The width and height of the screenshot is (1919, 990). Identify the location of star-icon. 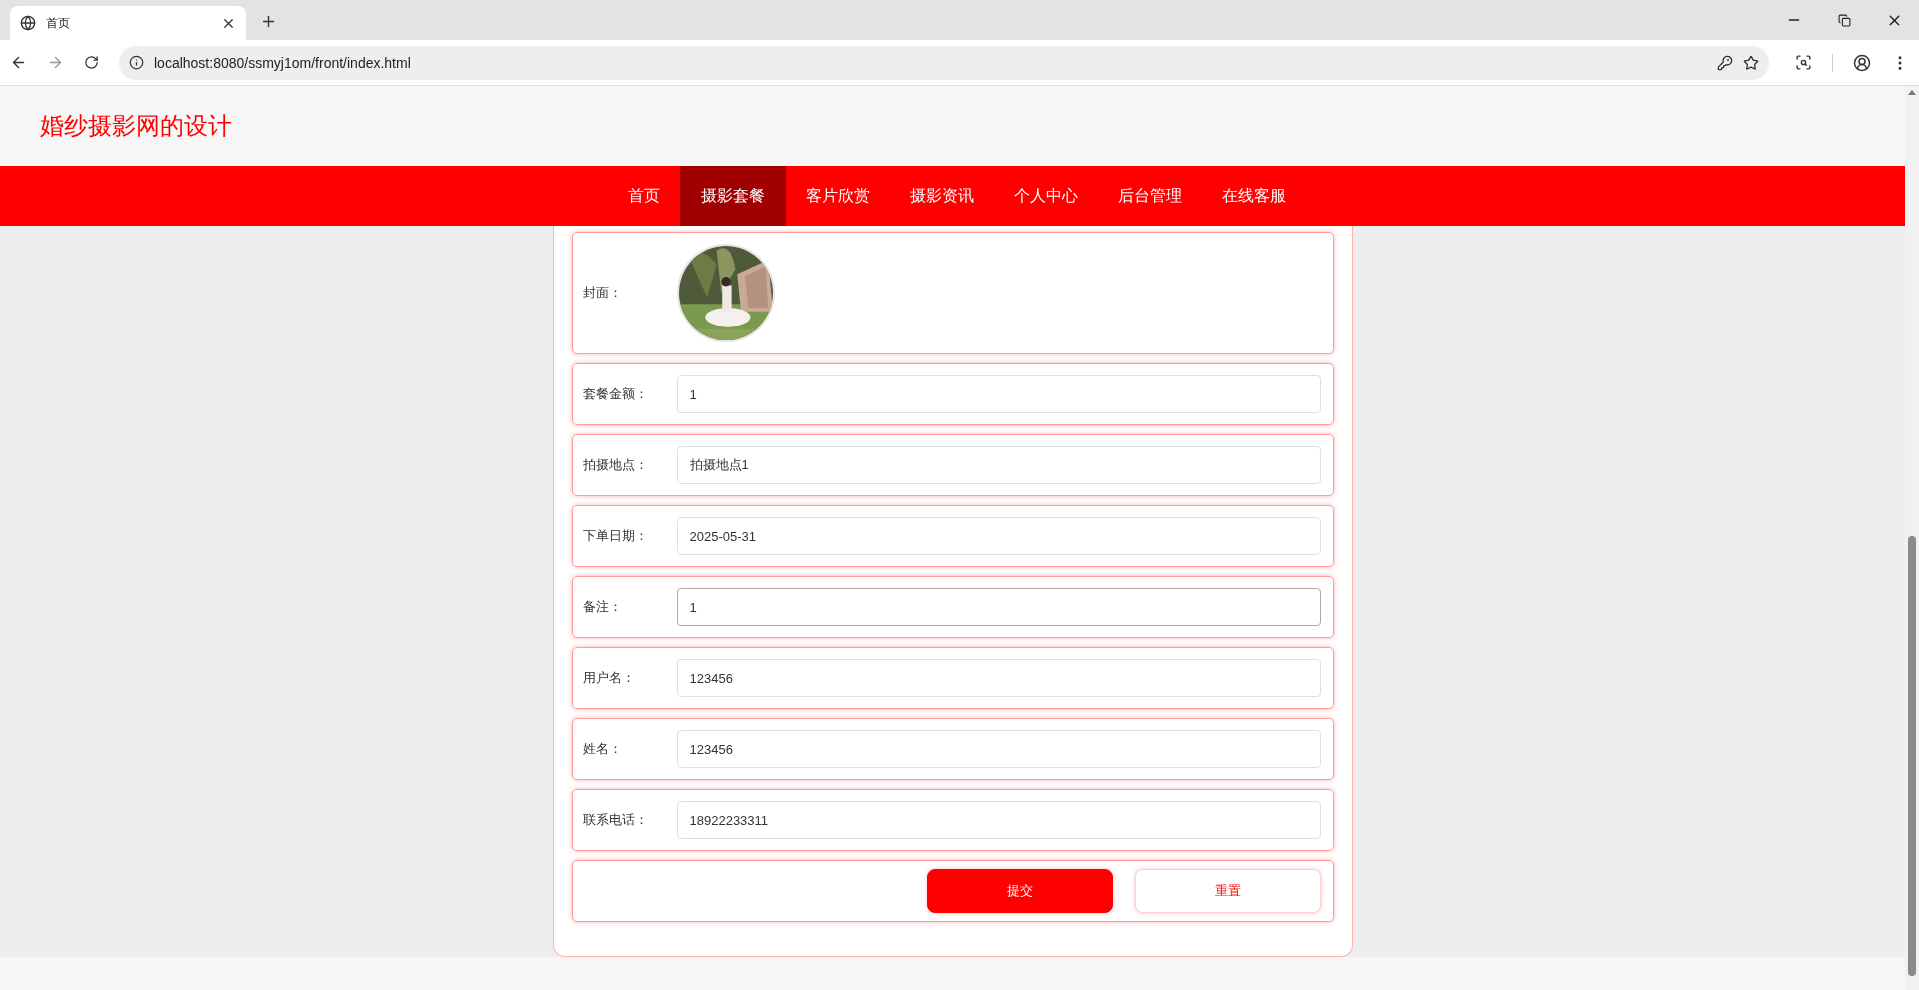
(1751, 62).